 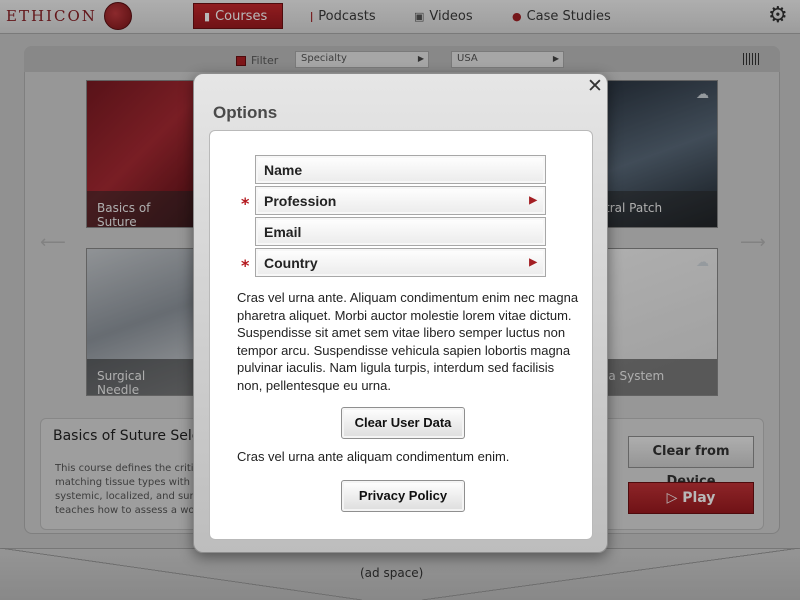 What do you see at coordinates (400, 200) in the screenshot?
I see `profession-dropdown: Profession ▶` at bounding box center [400, 200].